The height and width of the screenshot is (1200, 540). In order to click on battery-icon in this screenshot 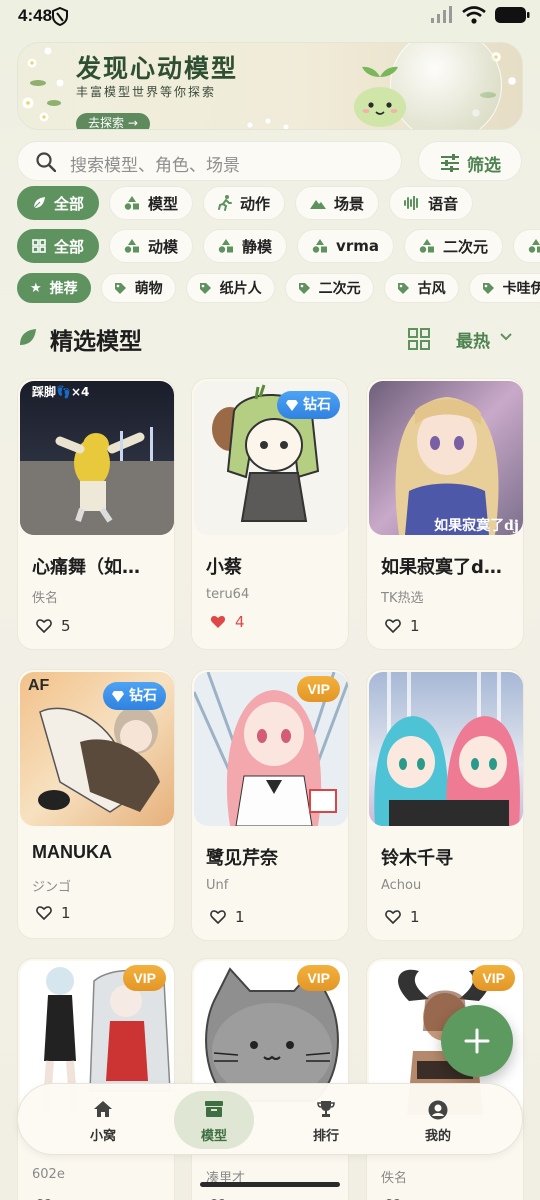, I will do `click(512, 15)`.